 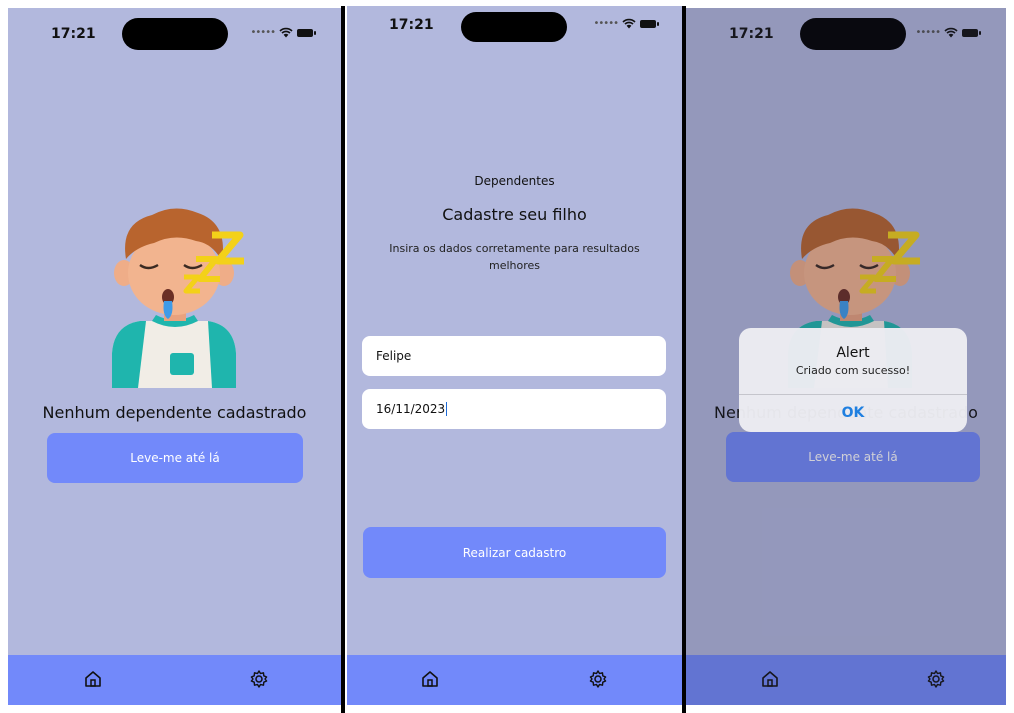 I want to click on child-name-input: Felipe, so click(x=514, y=356).